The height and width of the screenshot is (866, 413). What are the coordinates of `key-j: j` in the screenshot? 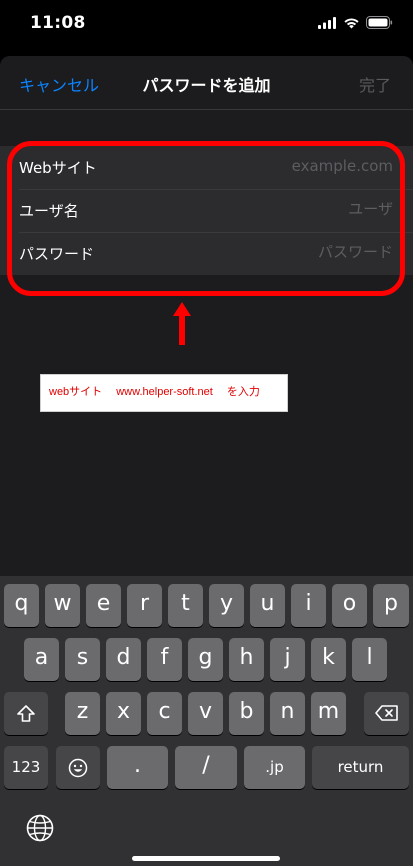 It's located at (287, 659).